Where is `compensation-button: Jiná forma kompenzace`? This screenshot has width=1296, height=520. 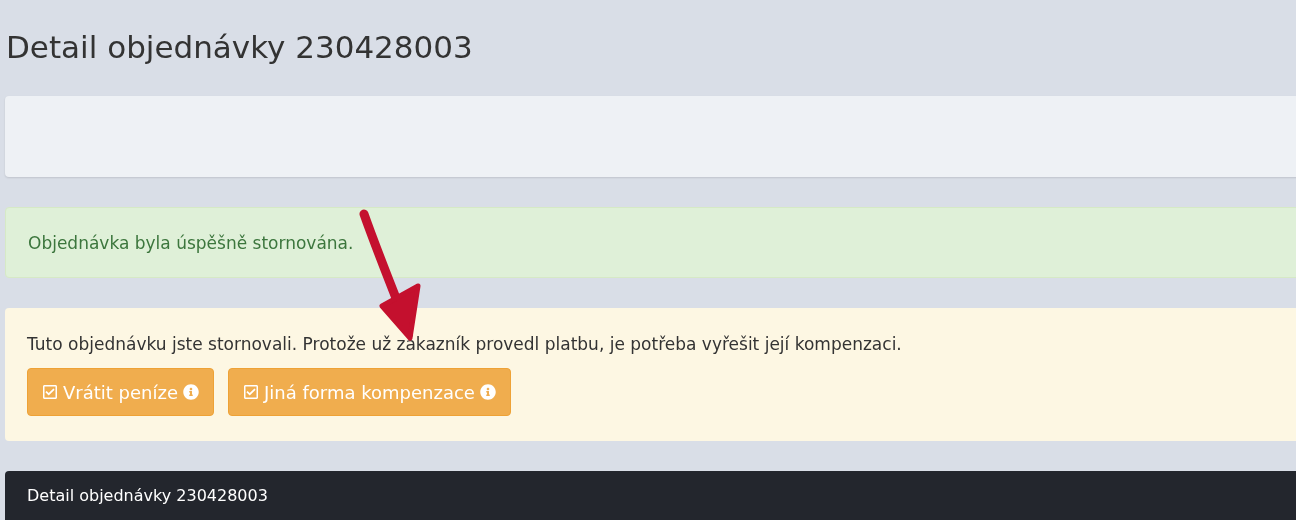
compensation-button: Jiná forma kompenzace is located at coordinates (369, 392).